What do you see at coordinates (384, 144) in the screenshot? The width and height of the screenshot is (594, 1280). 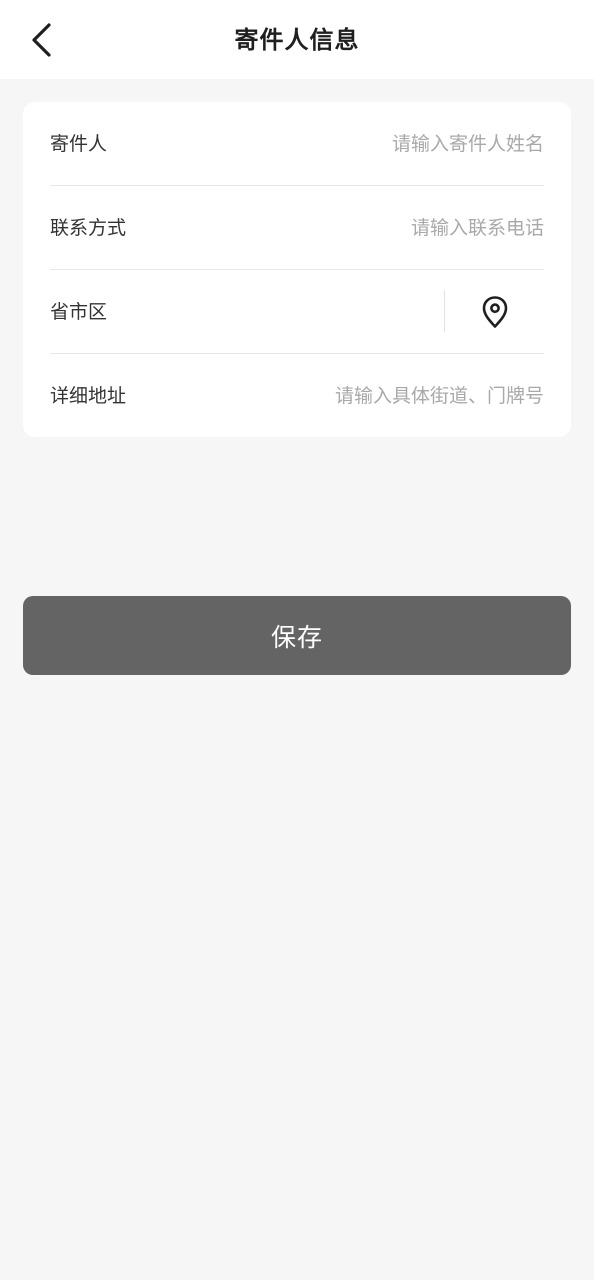 I see `sender-name-input` at bounding box center [384, 144].